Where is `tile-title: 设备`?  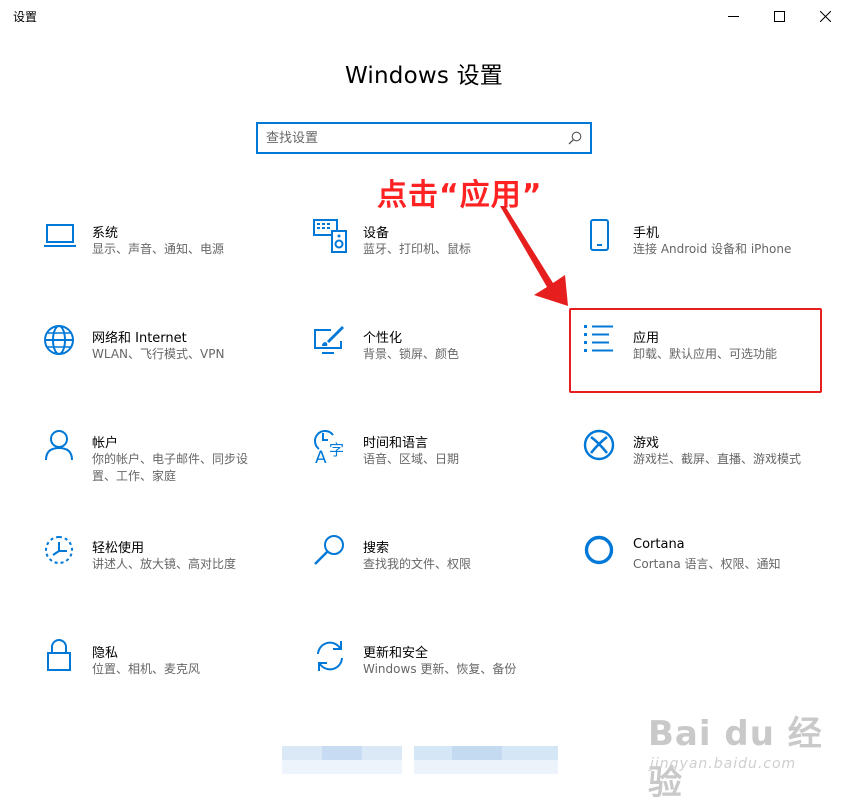 tile-title: 设备 is located at coordinates (376, 233).